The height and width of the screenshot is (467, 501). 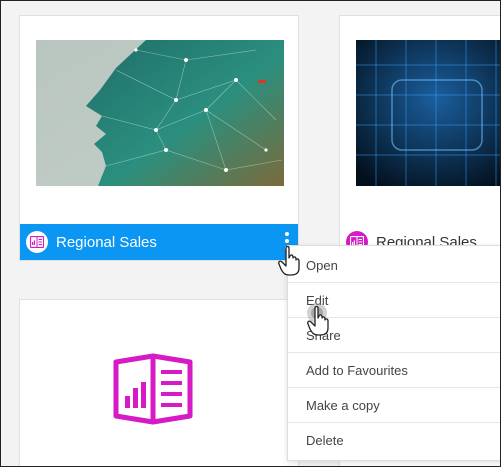 I want to click on menu-item-label: Make a copy, so click(x=343, y=405).